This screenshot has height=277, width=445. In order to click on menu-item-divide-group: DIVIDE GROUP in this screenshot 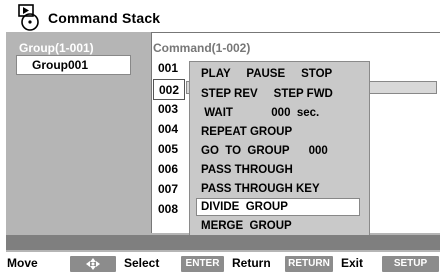, I will do `click(278, 207)`.